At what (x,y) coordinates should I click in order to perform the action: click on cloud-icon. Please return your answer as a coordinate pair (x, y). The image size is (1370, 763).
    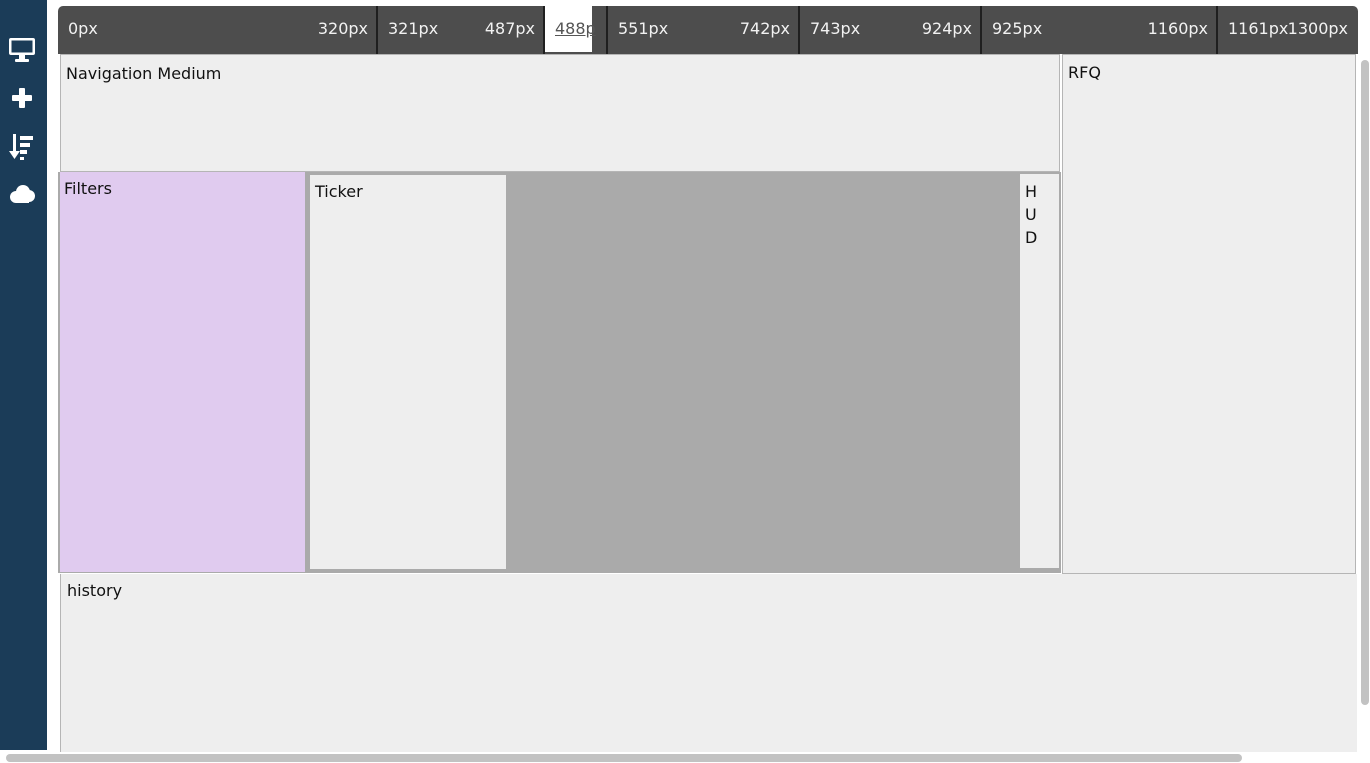
    Looking at the image, I should click on (21, 194).